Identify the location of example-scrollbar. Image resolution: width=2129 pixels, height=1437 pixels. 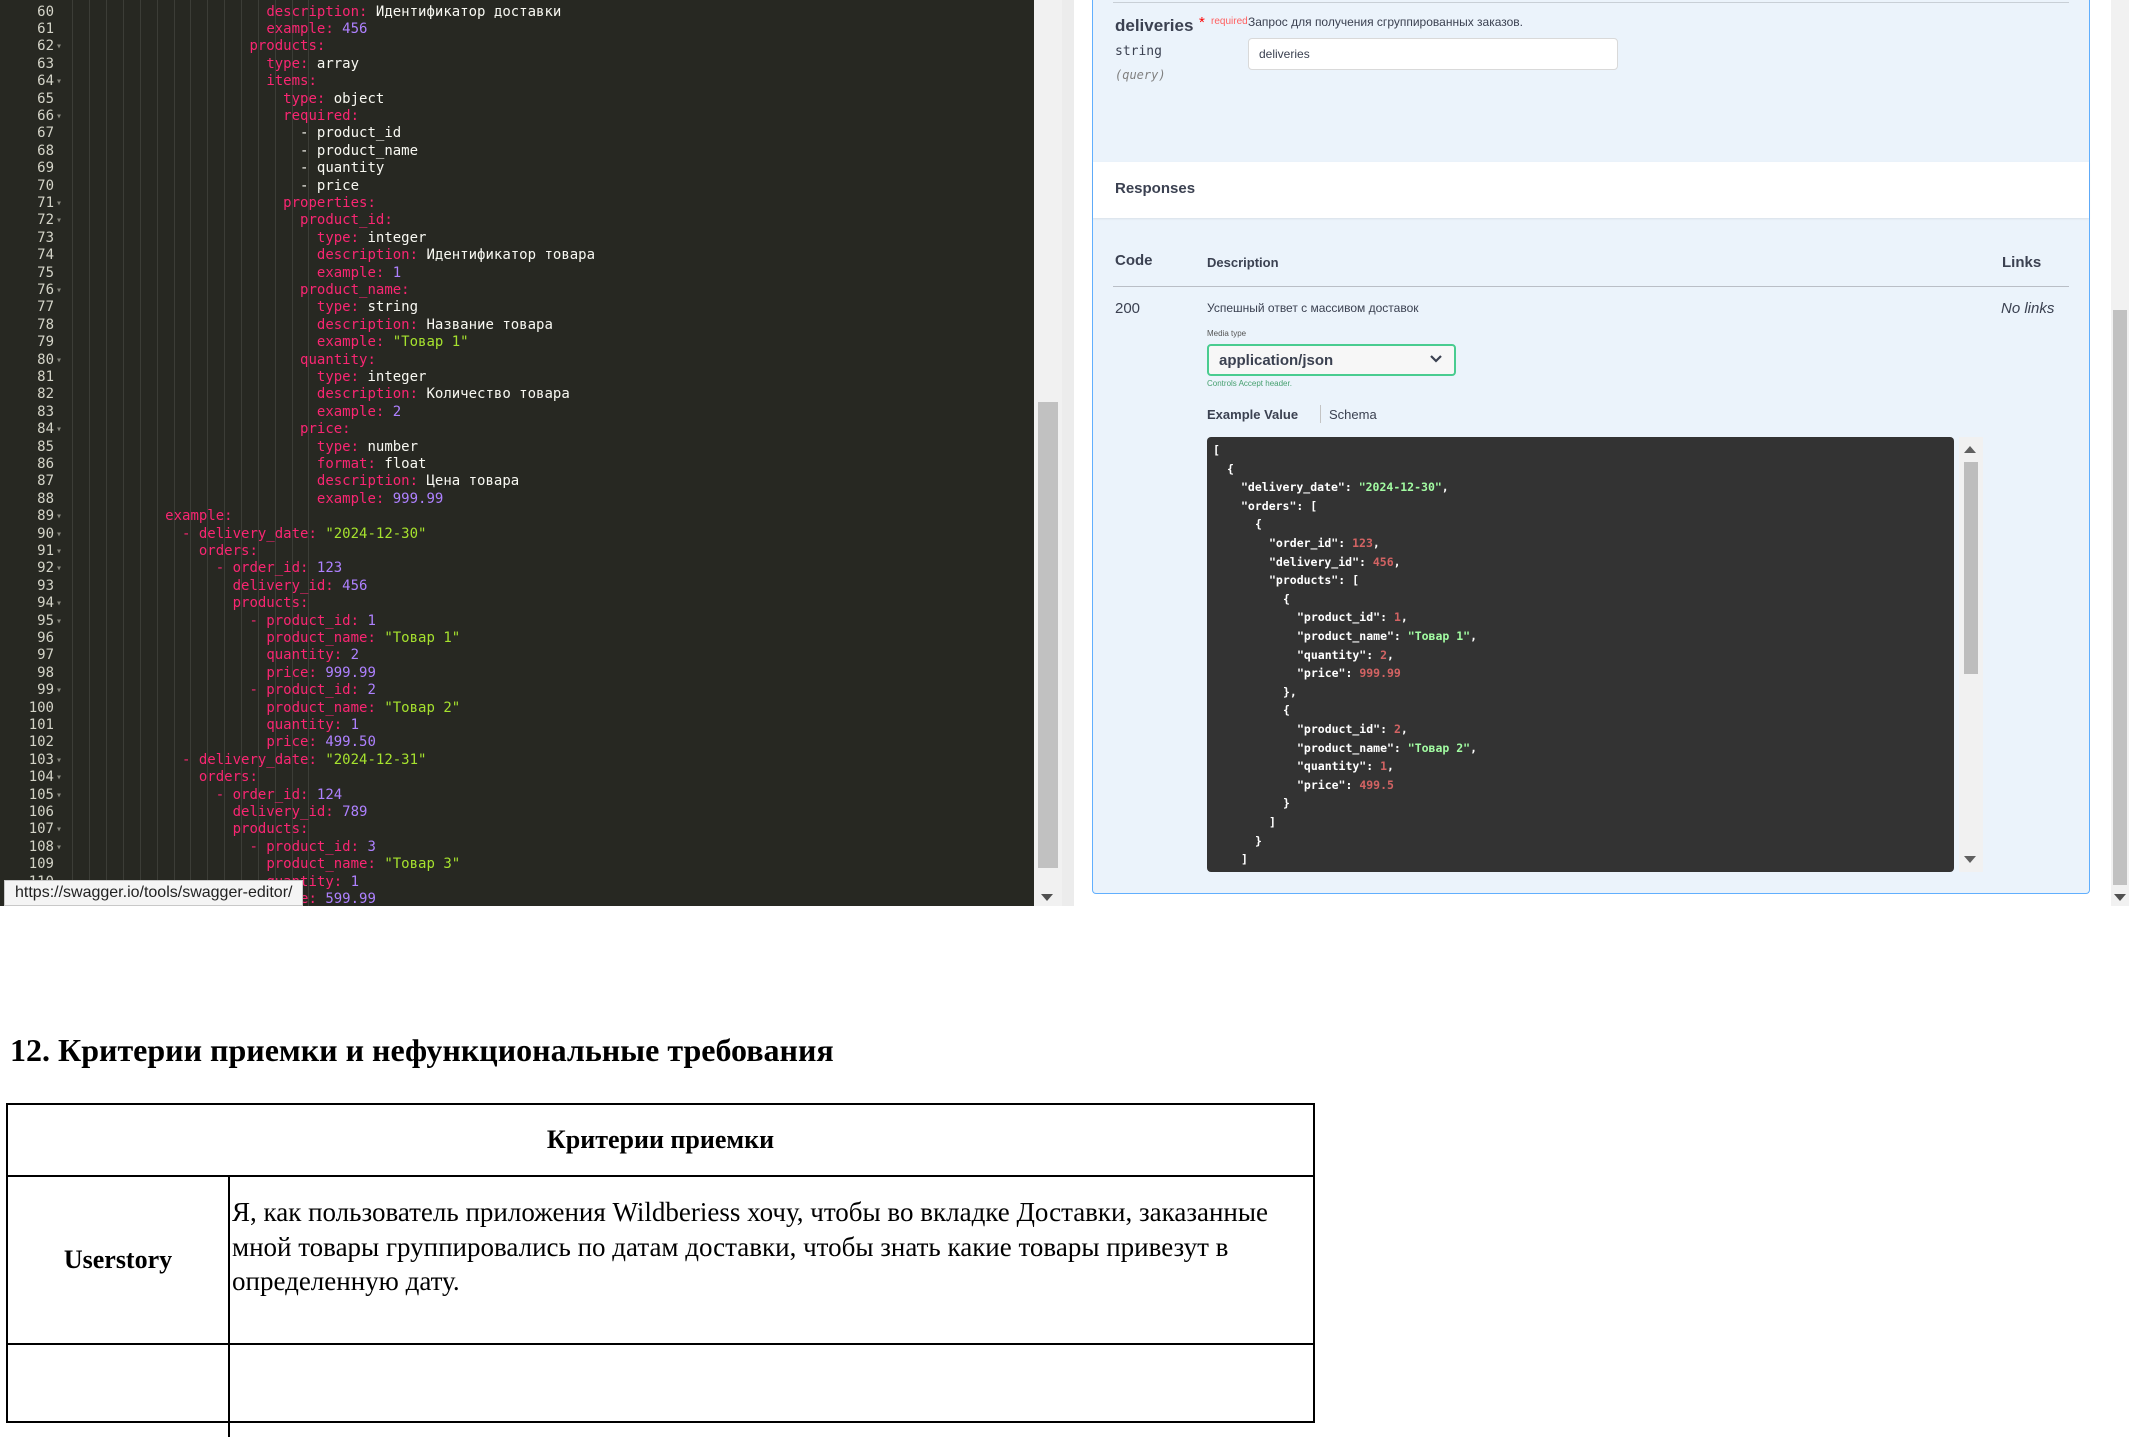
(1971, 654).